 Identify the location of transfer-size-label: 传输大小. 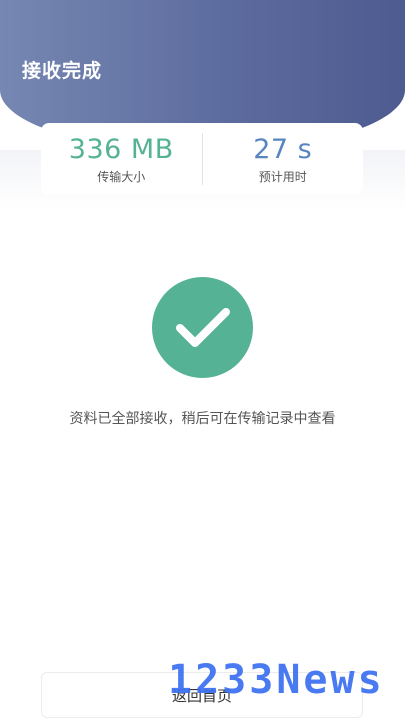
(121, 176).